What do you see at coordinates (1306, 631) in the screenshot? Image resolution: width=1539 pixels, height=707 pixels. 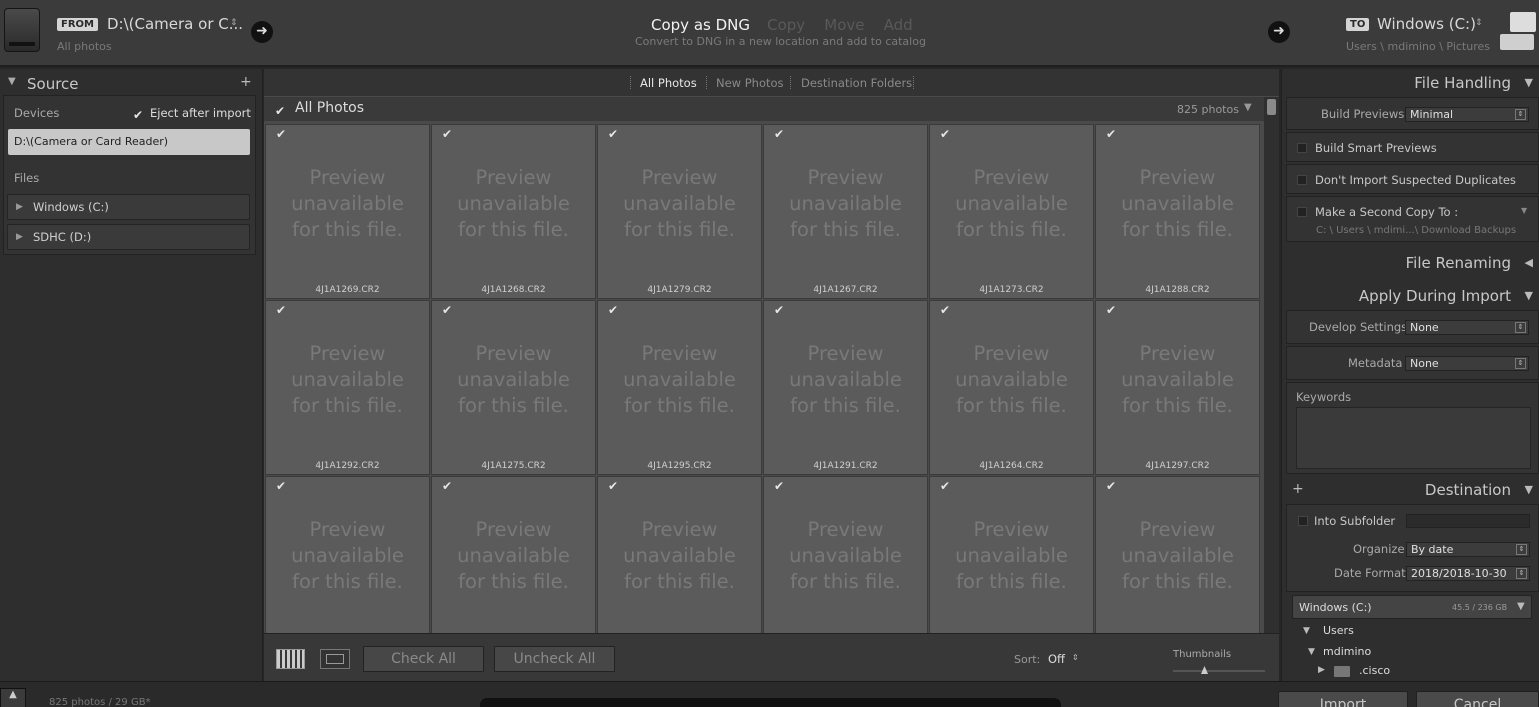 I see `users-expand-icon: ▼` at bounding box center [1306, 631].